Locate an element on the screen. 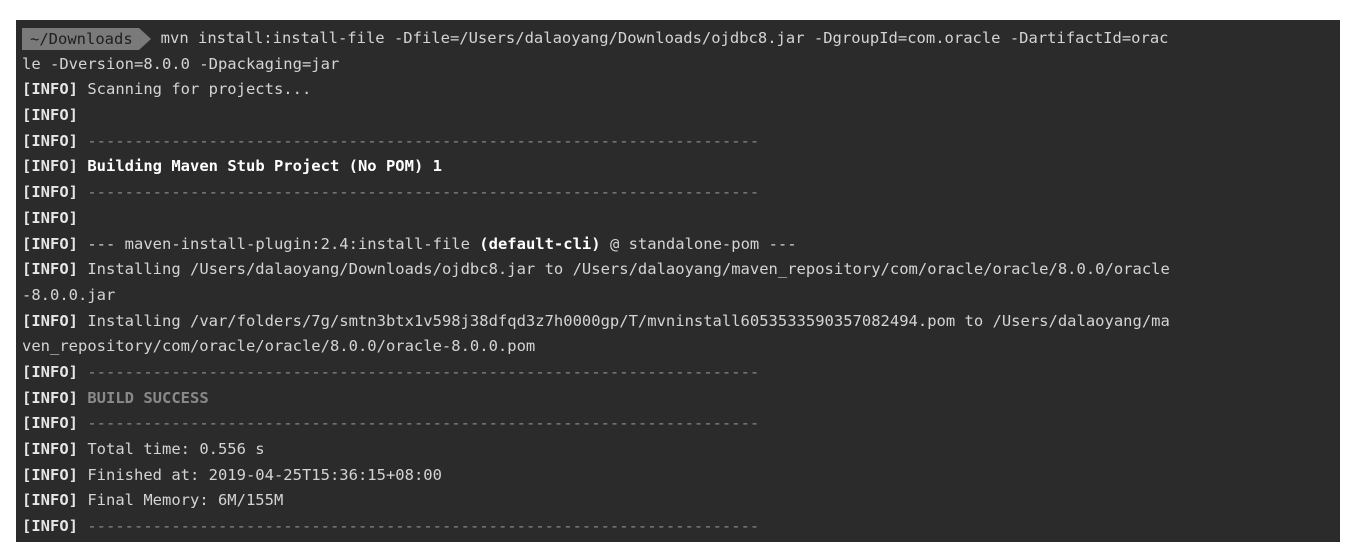  log-text: -8.0.0.jar is located at coordinates (69, 294).